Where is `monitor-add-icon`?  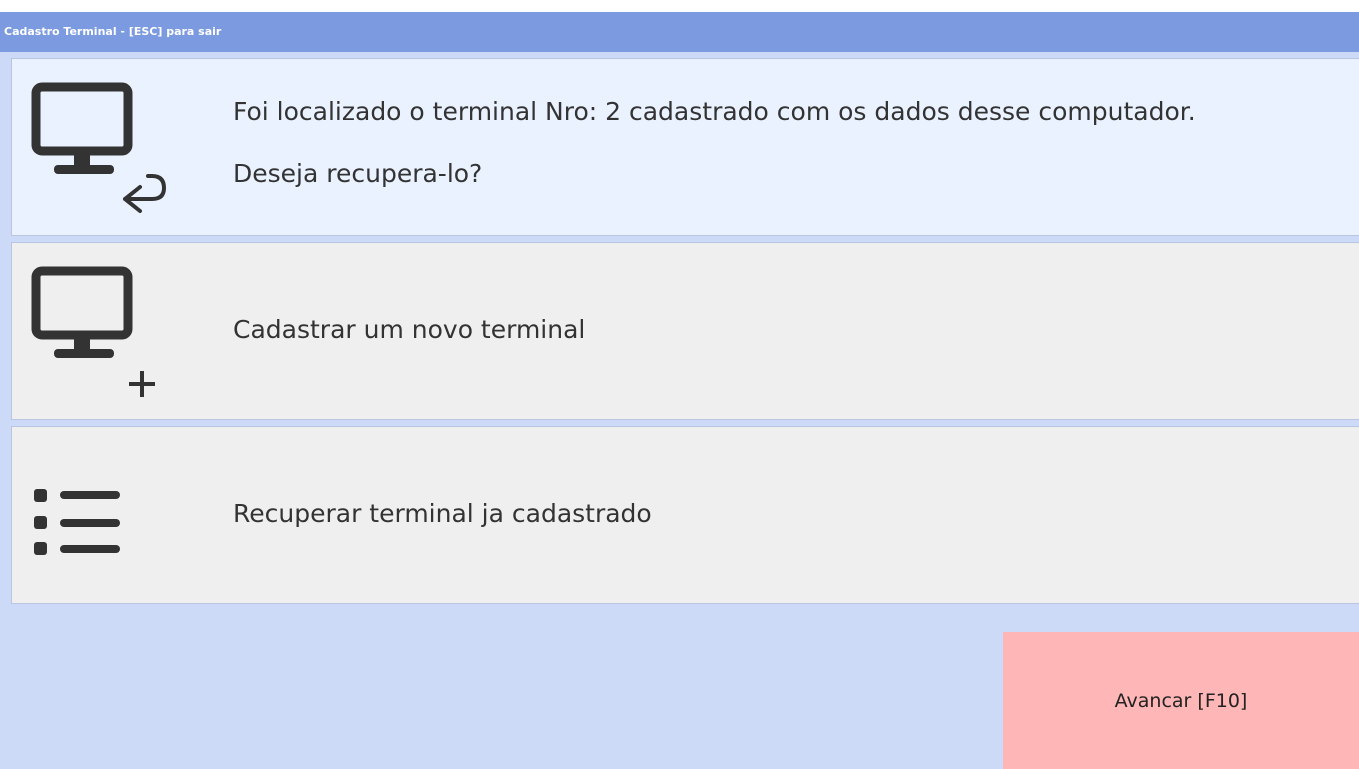
monitor-add-icon is located at coordinates (105, 335).